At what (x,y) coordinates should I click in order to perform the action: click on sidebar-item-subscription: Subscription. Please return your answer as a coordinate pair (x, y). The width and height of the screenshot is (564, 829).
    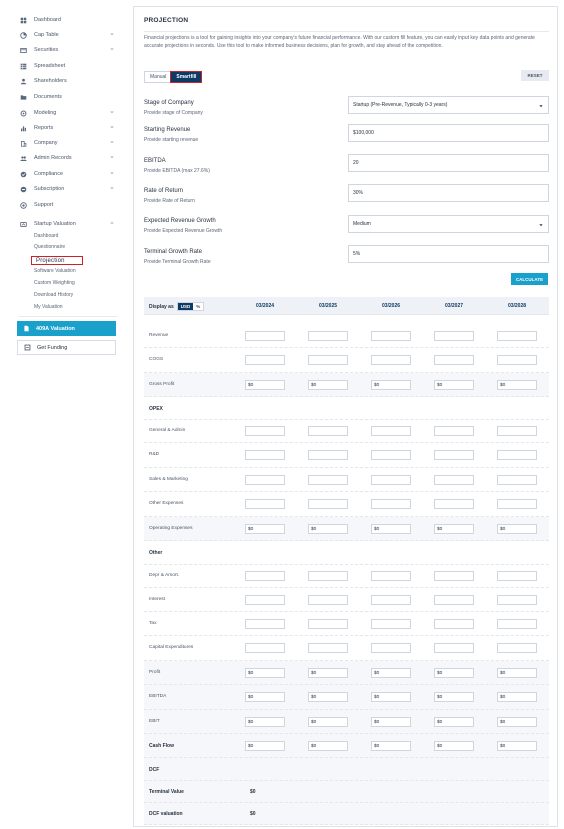
    Looking at the image, I should click on (69, 189).